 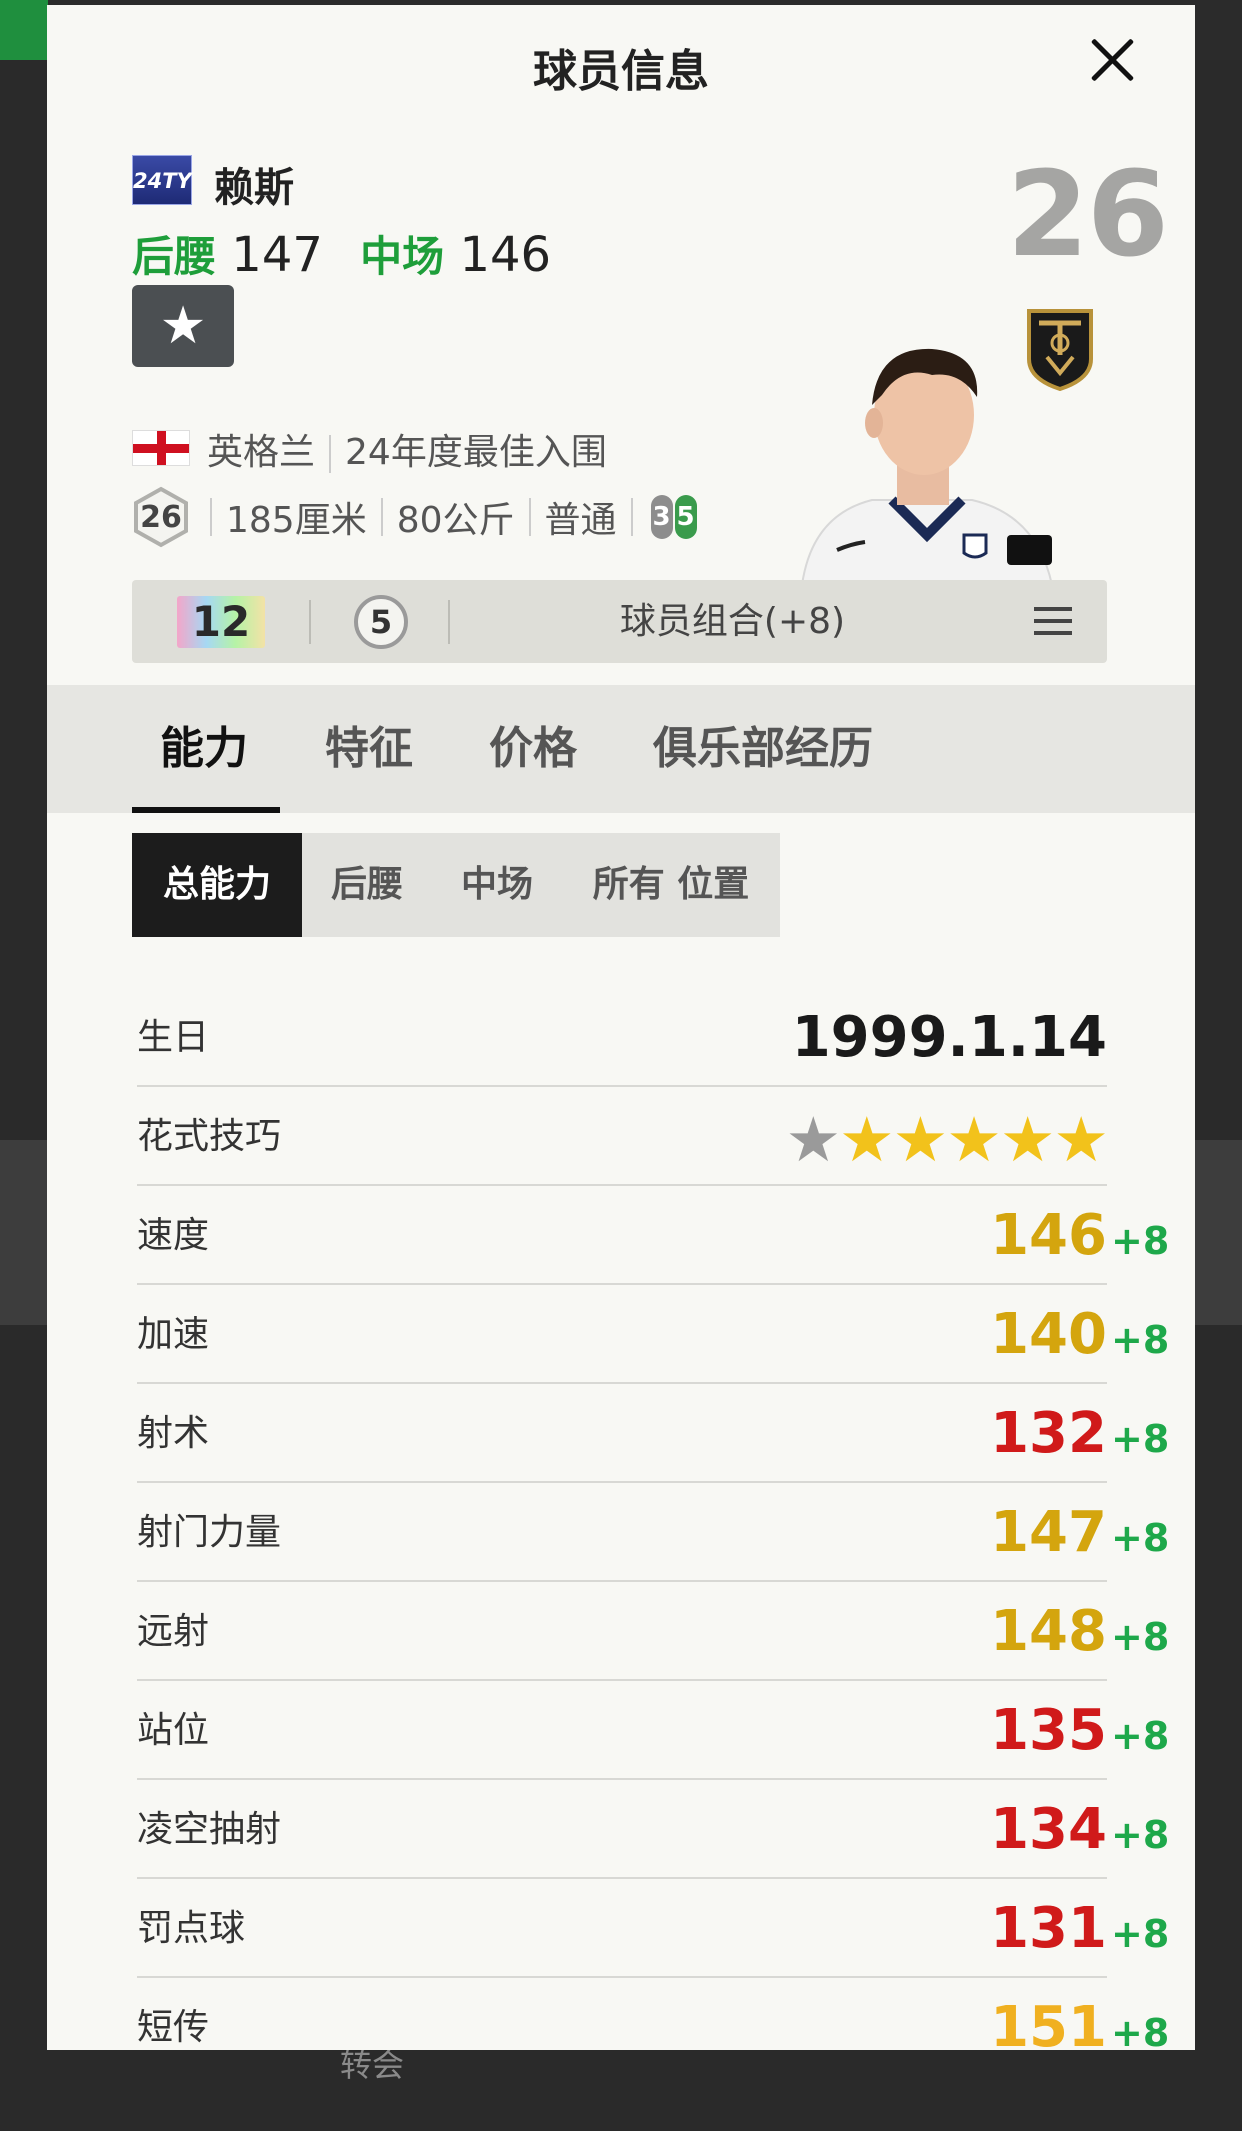 What do you see at coordinates (1112, 60) in the screenshot?
I see `close-icon` at bounding box center [1112, 60].